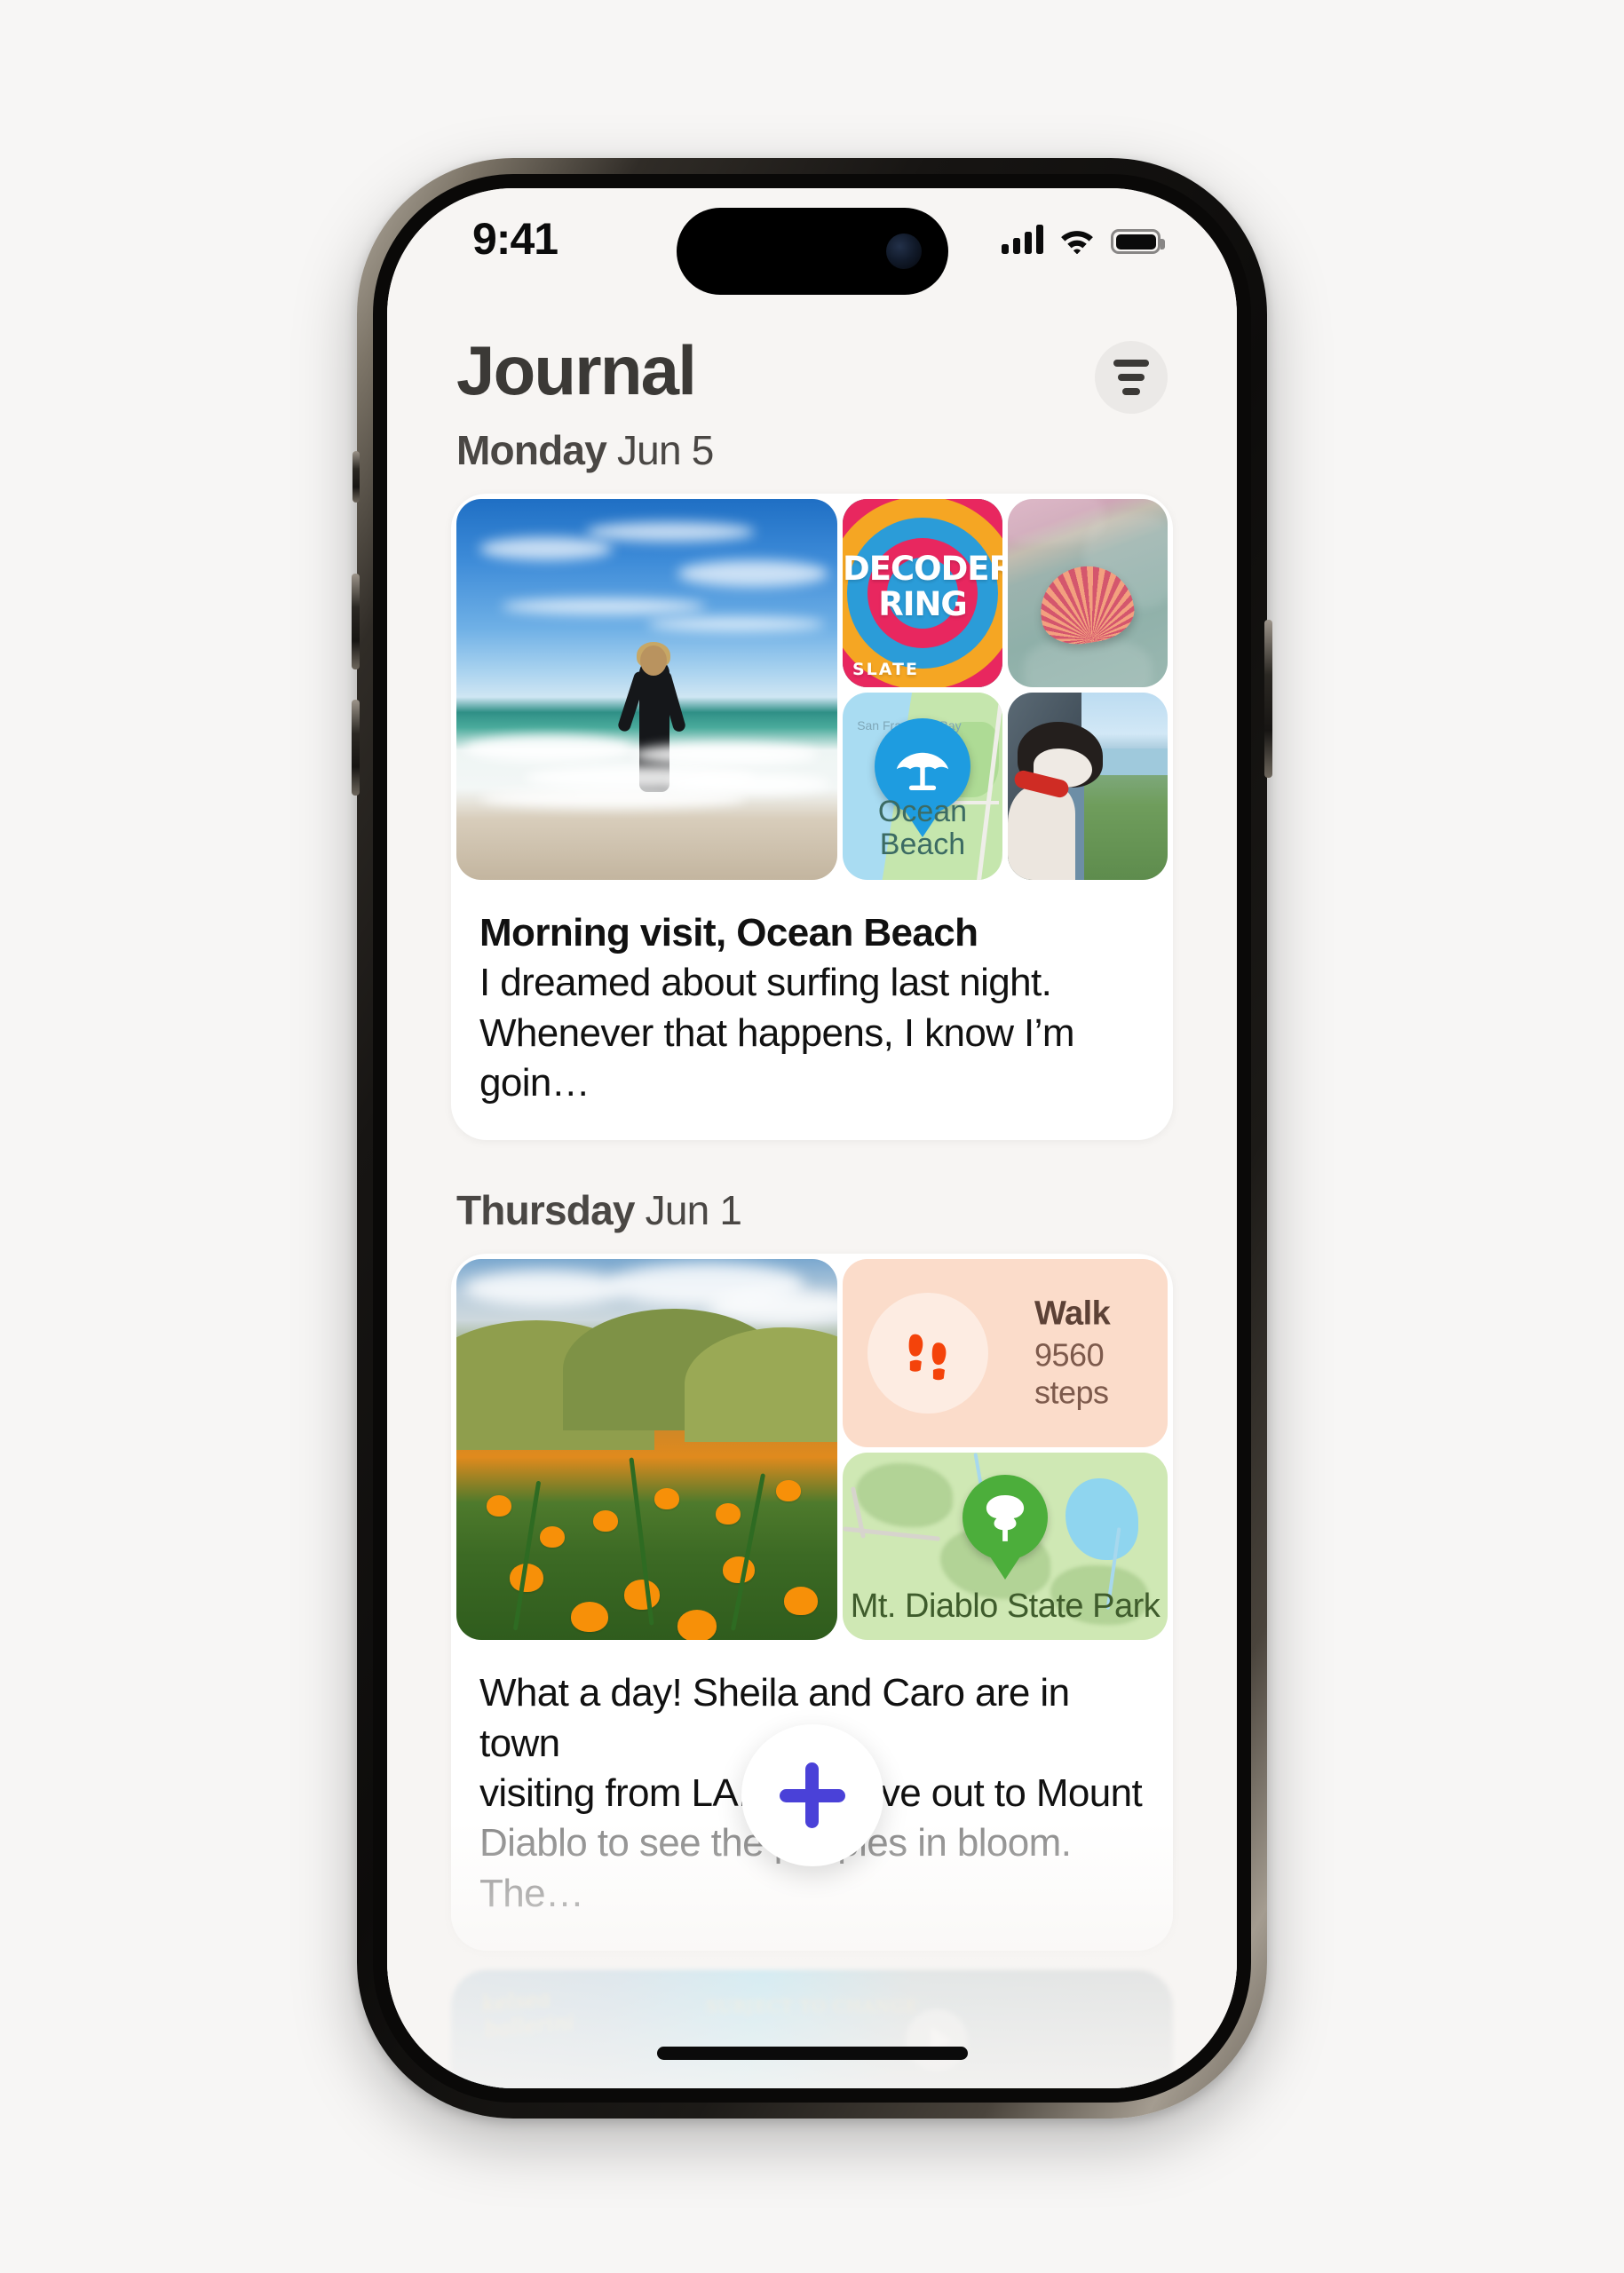 The height and width of the screenshot is (2273, 1624). Describe the element at coordinates (693, 1210) in the screenshot. I see `date-label: Jun 1` at that location.